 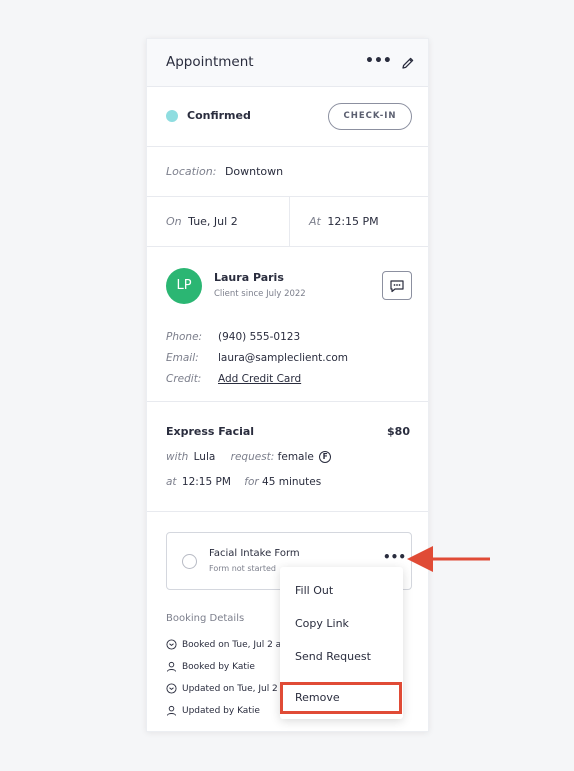 What do you see at coordinates (378, 61) in the screenshot?
I see `more-options-icon: •••` at bounding box center [378, 61].